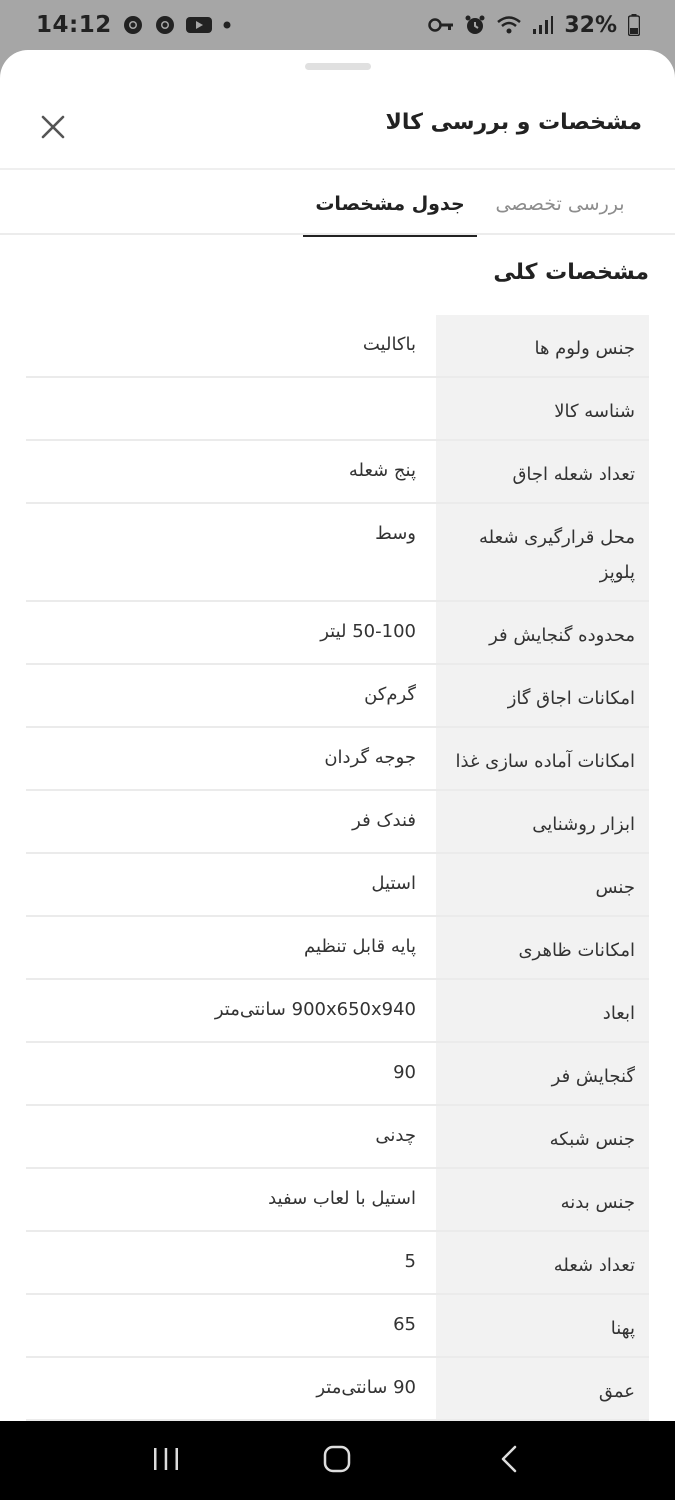 The image size is (675, 1500). What do you see at coordinates (231, 821) in the screenshot?
I see `spec-value: فندک فر` at bounding box center [231, 821].